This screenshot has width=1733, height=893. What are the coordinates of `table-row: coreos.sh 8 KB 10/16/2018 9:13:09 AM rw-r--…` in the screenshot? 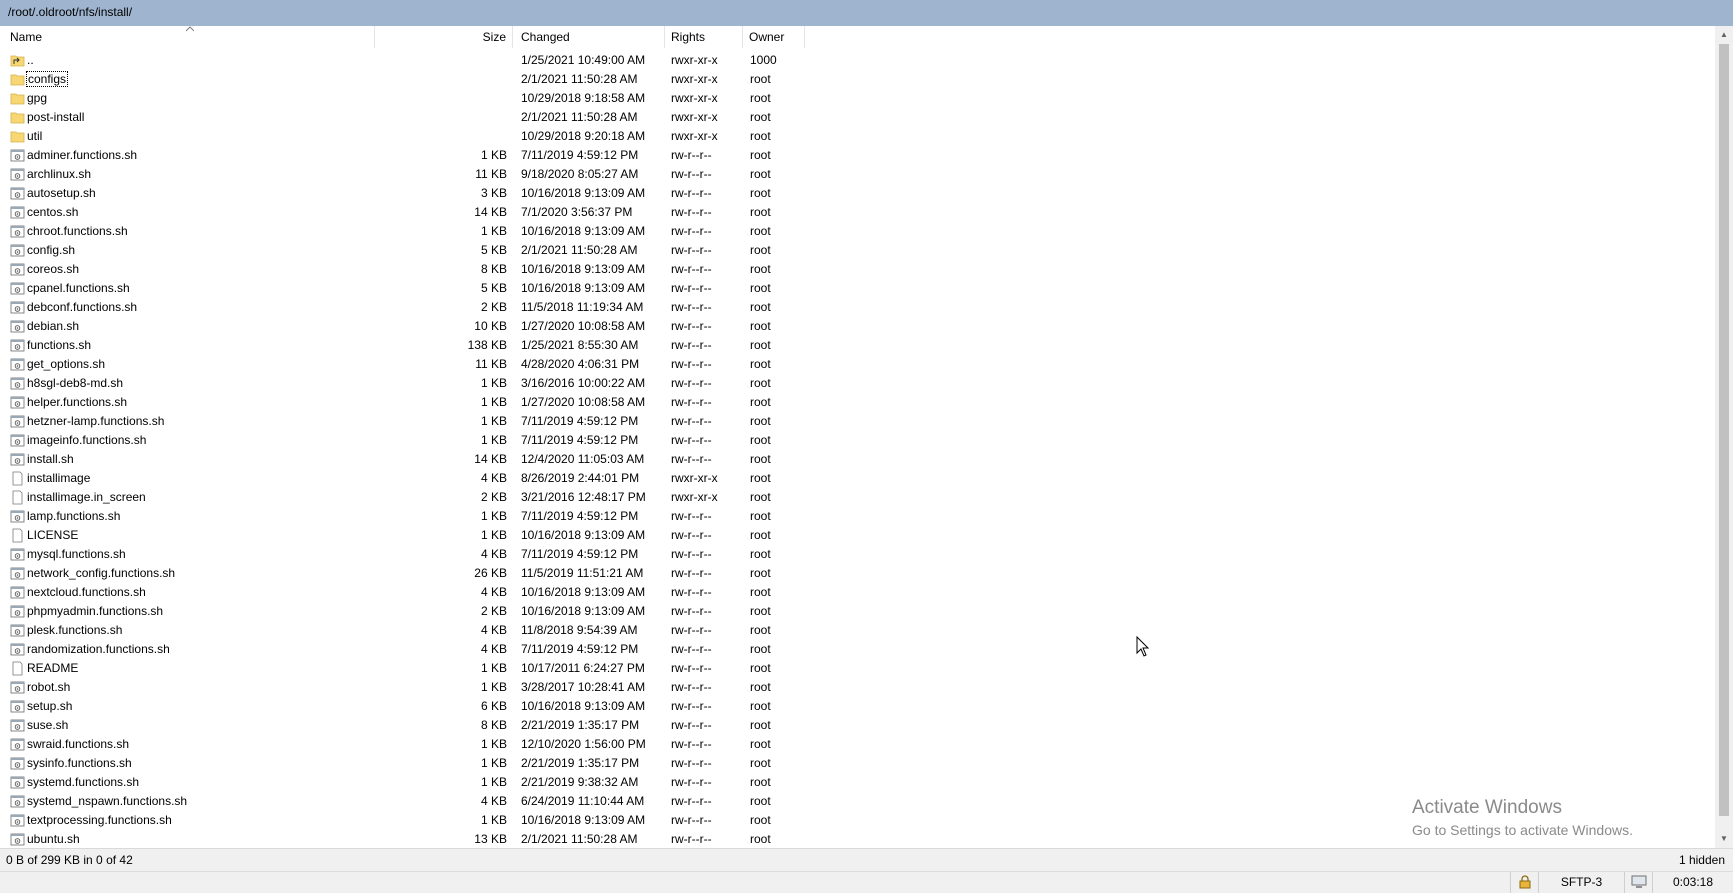 It's located at (450, 269).